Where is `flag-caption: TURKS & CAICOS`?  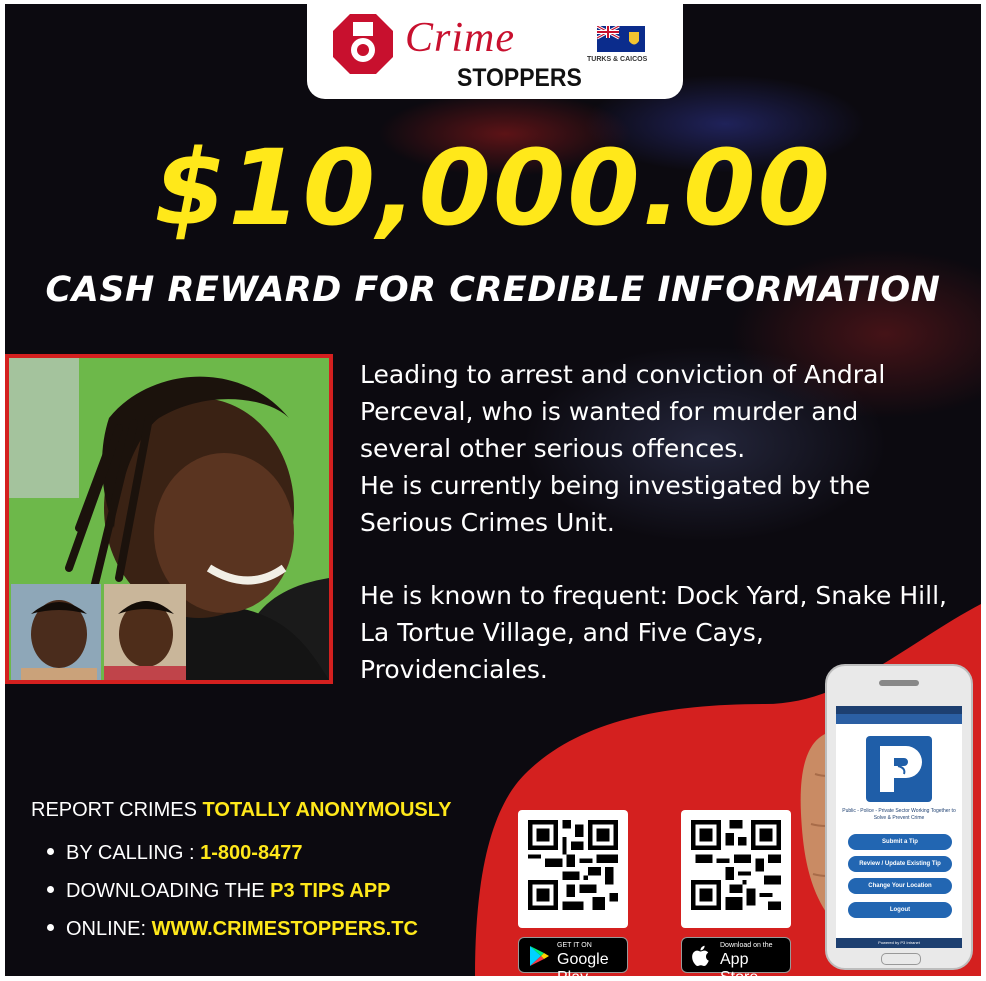
flag-caption: TURKS & CAICOS is located at coordinates (617, 59).